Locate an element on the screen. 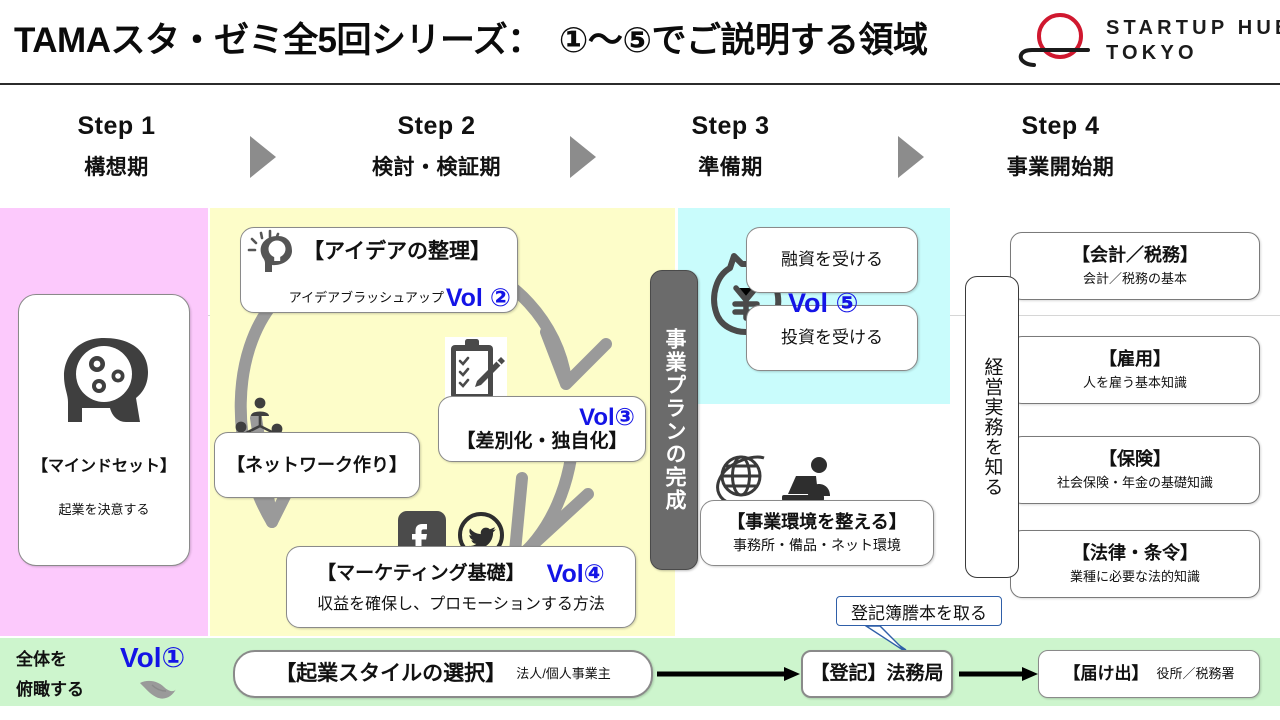 Image resolution: width=1280 pixels, height=720 pixels. step-4-name: Step 4 is located at coordinates (1060, 126).